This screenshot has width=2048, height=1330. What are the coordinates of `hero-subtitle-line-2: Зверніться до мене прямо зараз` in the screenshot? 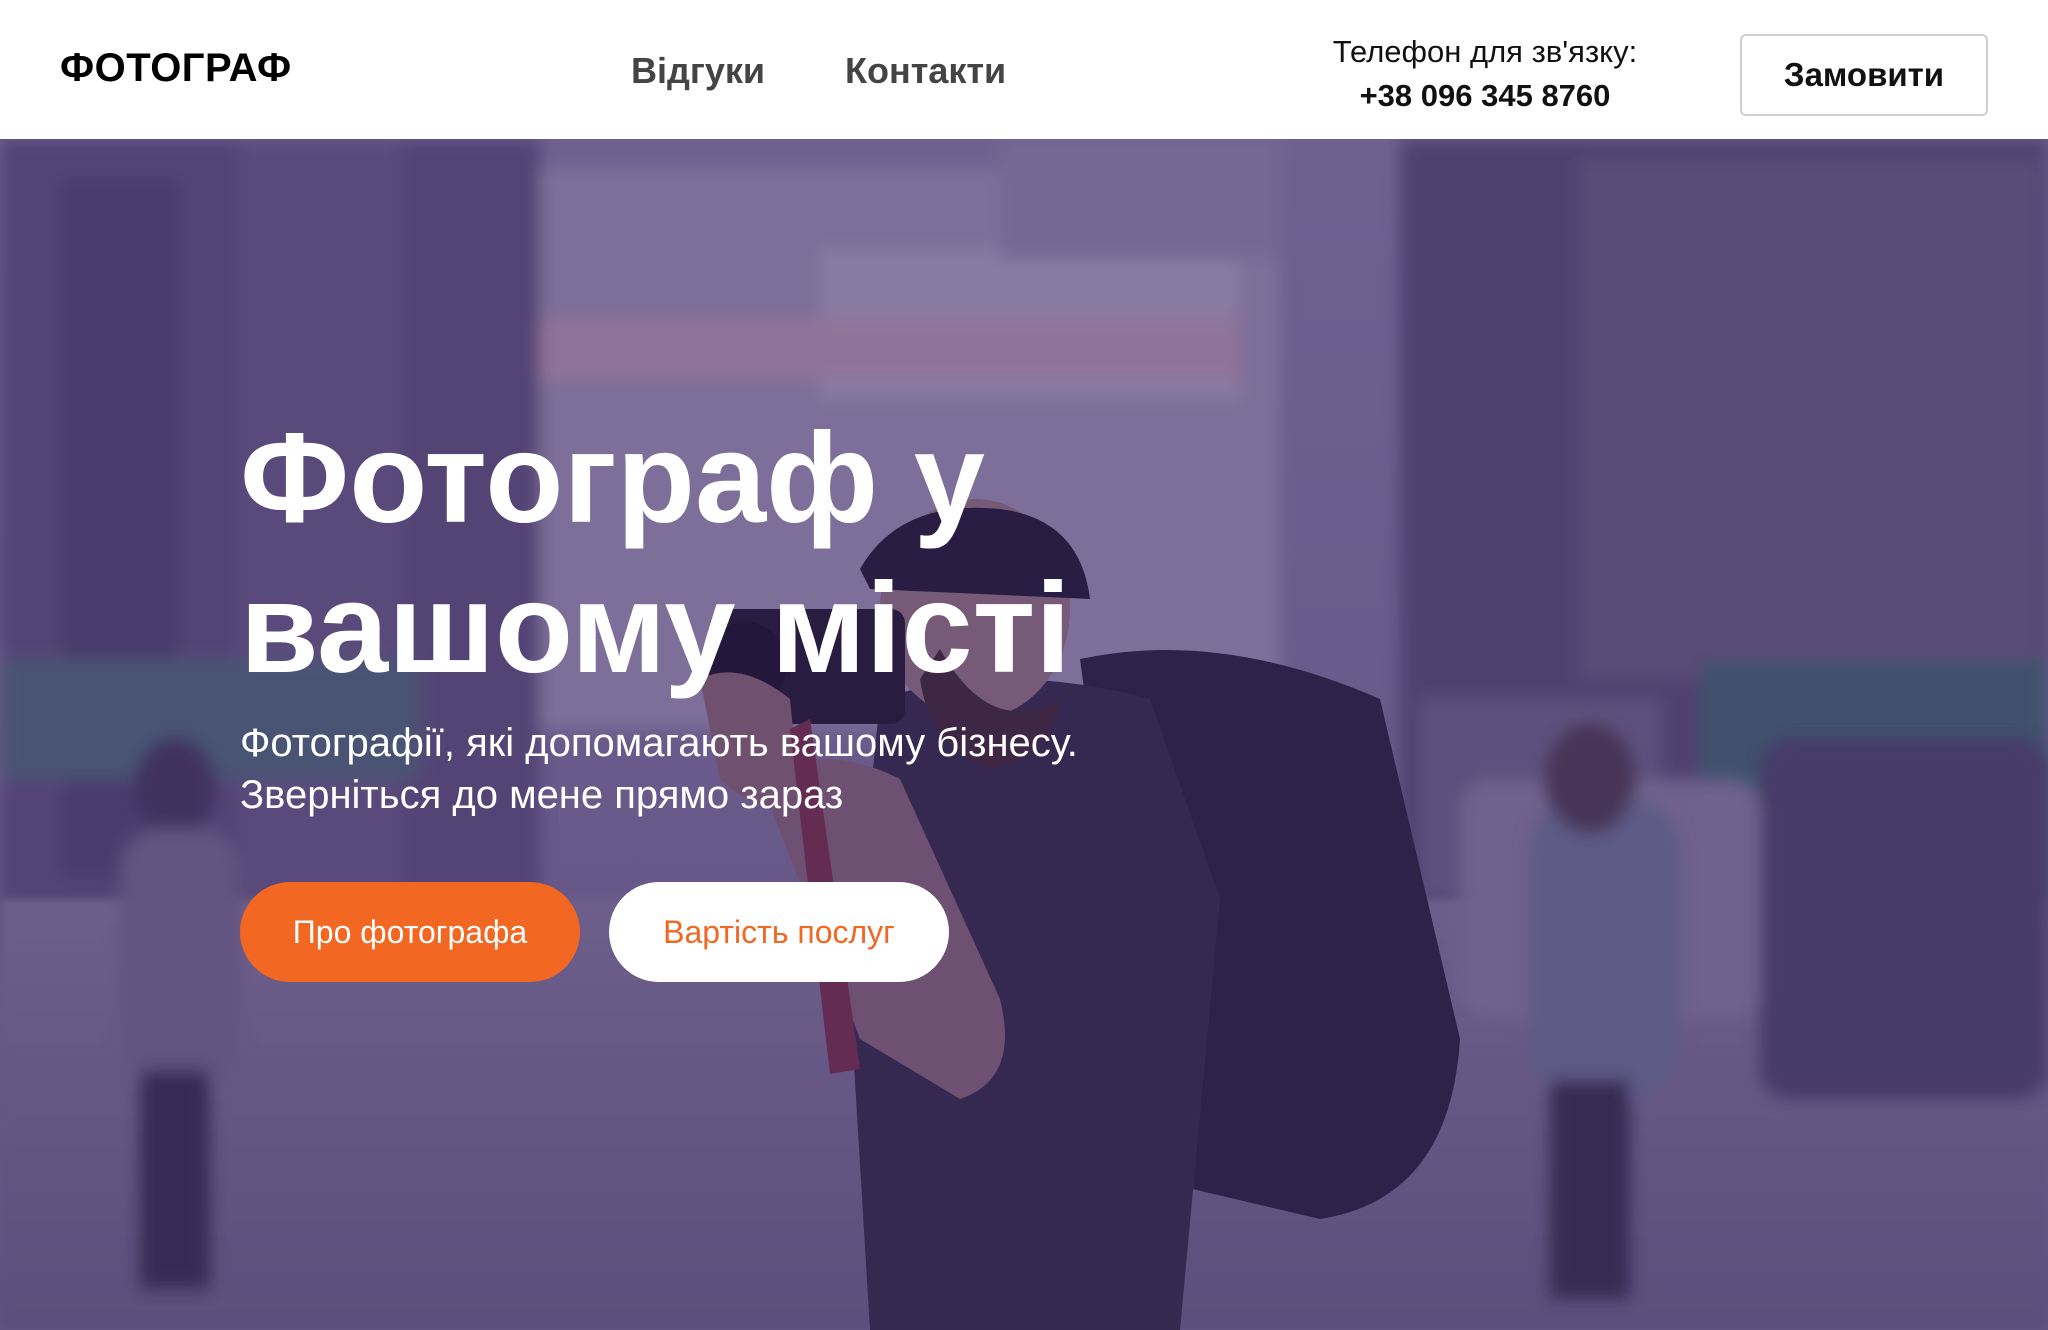 It's located at (542, 795).